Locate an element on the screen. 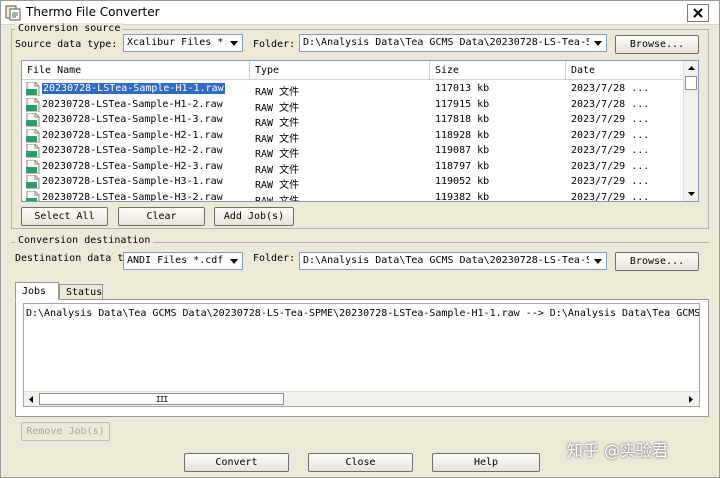 This screenshot has width=720, height=478. column-header-file-name: File Name is located at coordinates (136, 70).